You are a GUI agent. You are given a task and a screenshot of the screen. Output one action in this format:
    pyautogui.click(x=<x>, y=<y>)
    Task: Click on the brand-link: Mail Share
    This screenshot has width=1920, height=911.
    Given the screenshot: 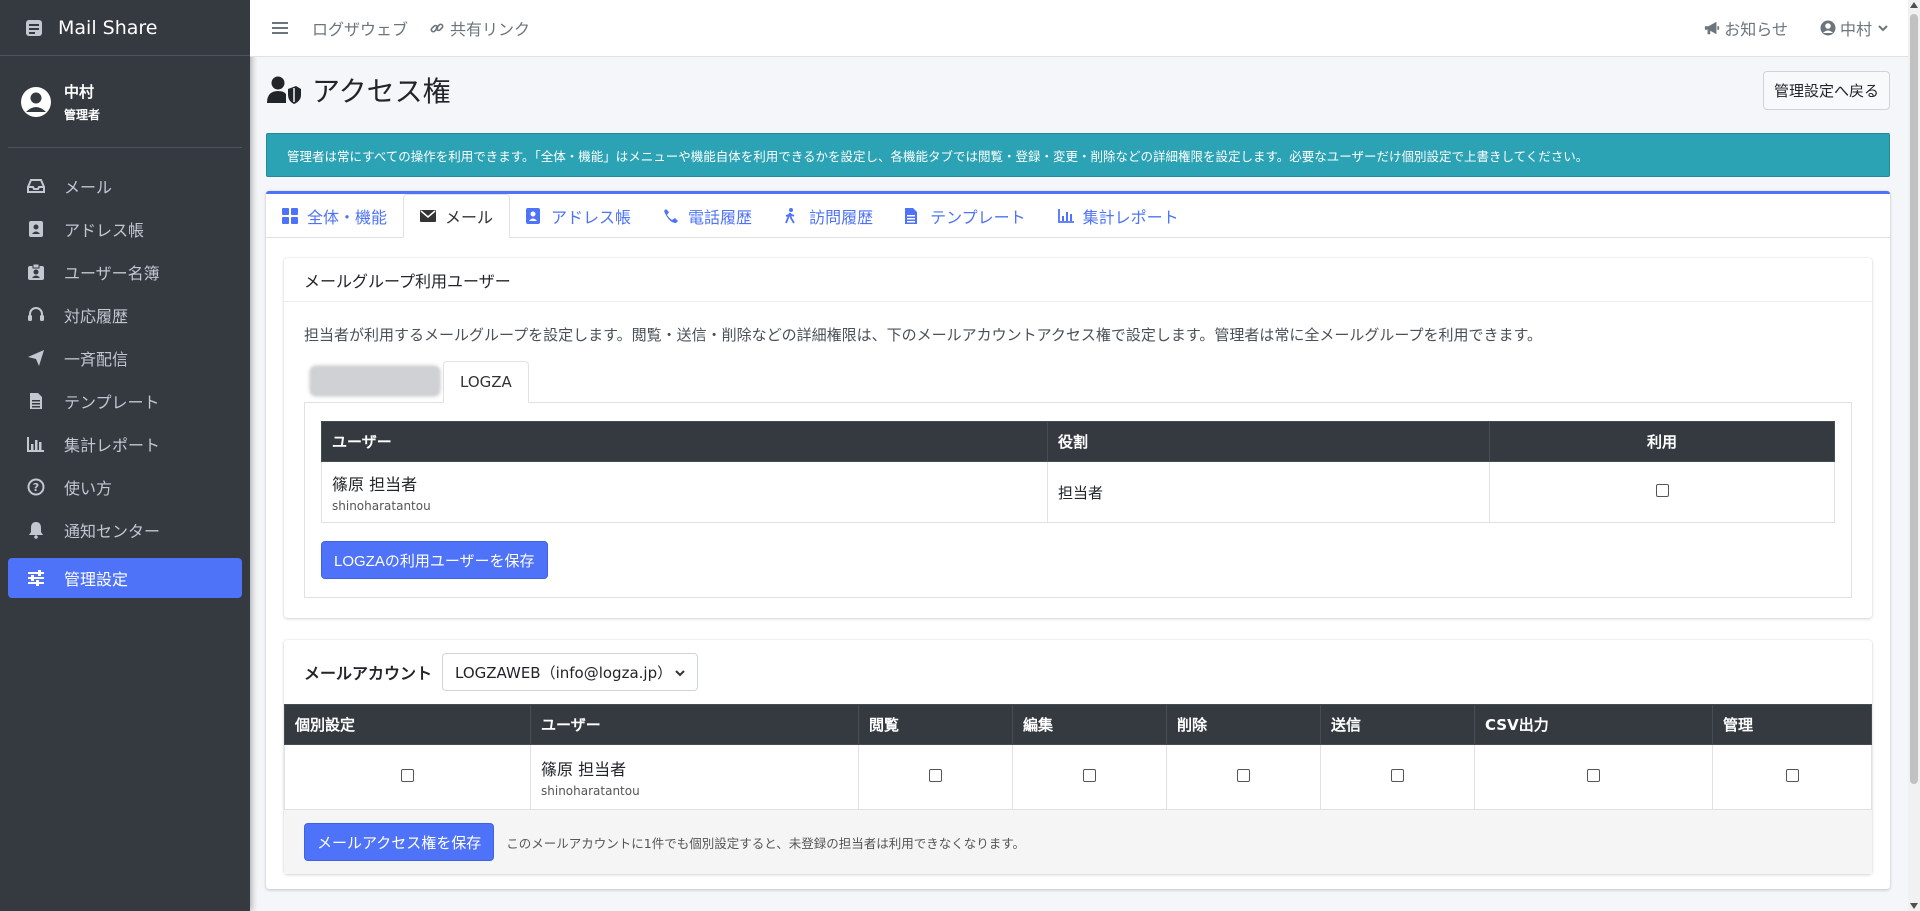 What is the action you would take?
    pyautogui.click(x=125, y=28)
    